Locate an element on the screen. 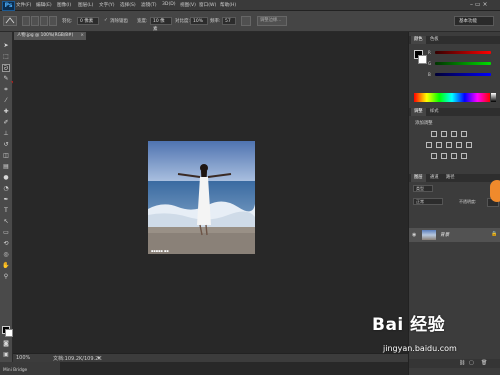 The image size is (500, 375). red-channel-label: R is located at coordinates (429, 52).